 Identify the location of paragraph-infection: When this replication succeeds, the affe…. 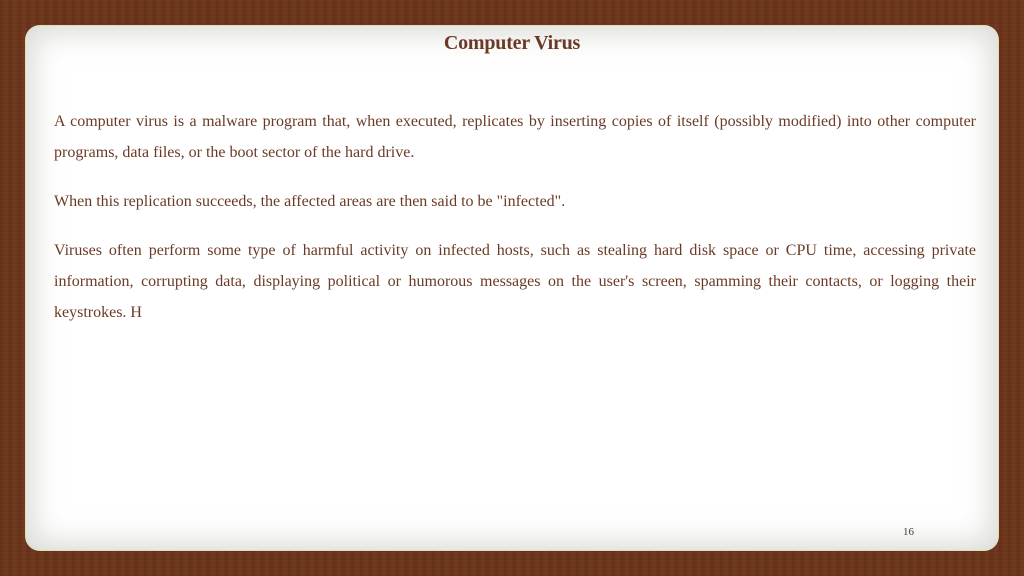
(310, 201).